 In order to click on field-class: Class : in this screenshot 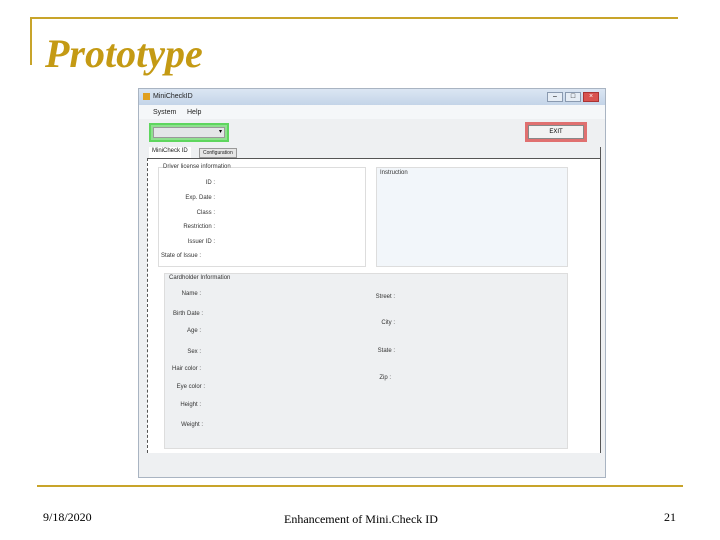, I will do `click(205, 213)`.